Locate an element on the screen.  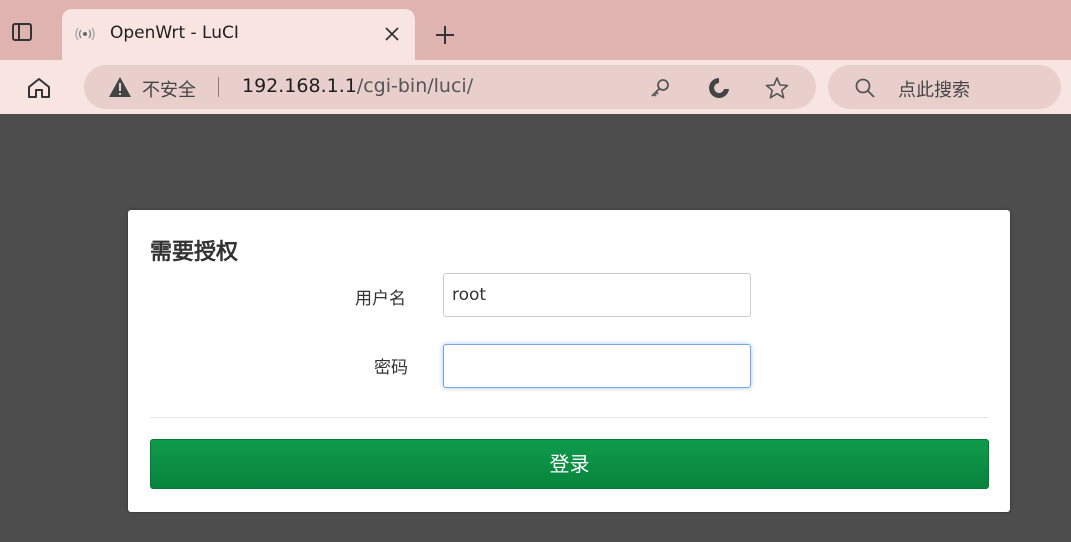
key-icon is located at coordinates (660, 88).